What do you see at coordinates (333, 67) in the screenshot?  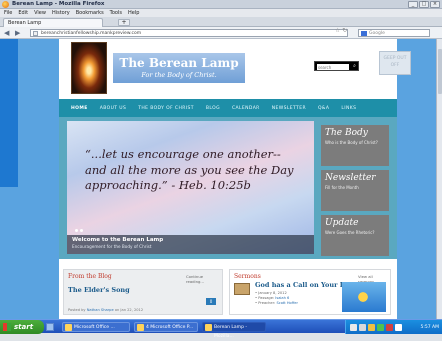 I see `site-search-input` at bounding box center [333, 67].